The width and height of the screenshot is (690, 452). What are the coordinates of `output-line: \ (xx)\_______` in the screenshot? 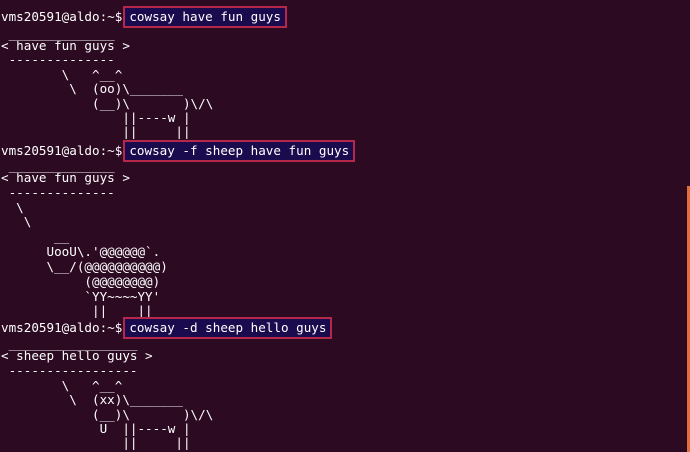 It's located at (92, 399).